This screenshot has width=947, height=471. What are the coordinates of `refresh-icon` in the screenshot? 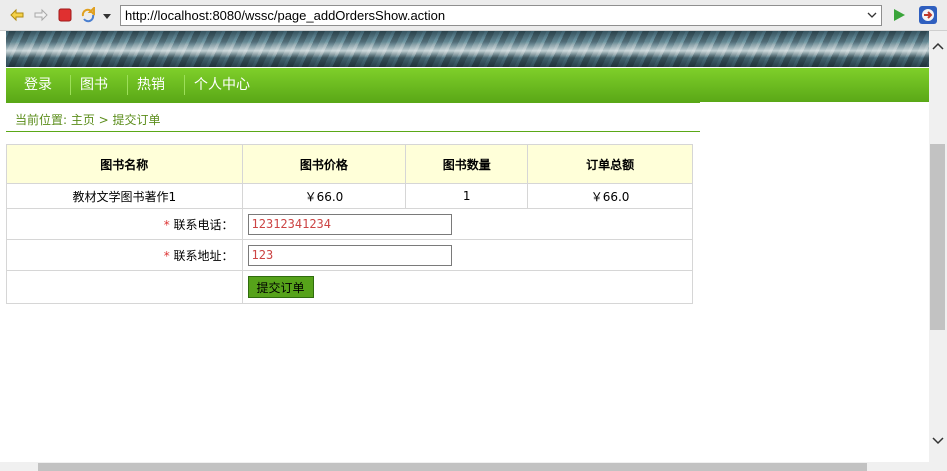 It's located at (88, 15).